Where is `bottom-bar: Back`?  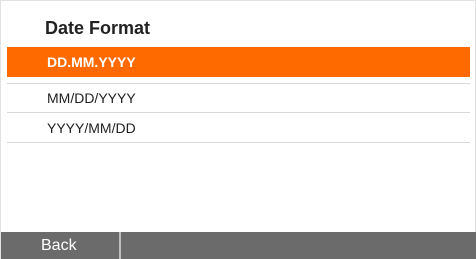 bottom-bar: Back is located at coordinates (238, 245).